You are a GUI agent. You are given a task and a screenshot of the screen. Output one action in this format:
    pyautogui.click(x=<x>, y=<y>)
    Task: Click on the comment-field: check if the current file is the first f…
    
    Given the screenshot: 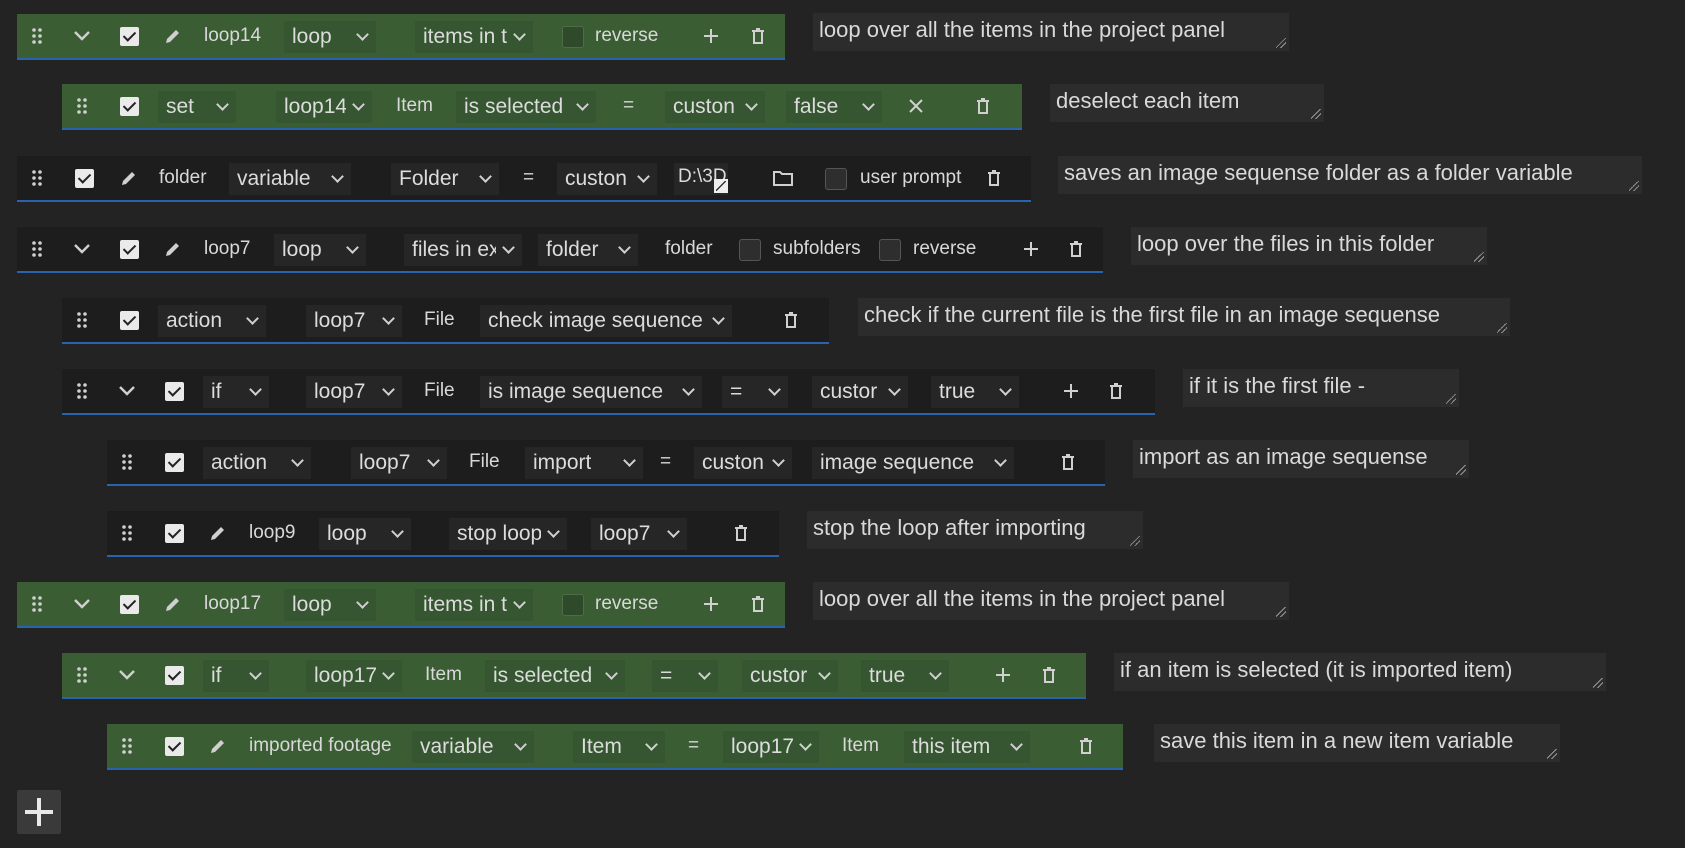 What is the action you would take?
    pyautogui.click(x=1184, y=317)
    